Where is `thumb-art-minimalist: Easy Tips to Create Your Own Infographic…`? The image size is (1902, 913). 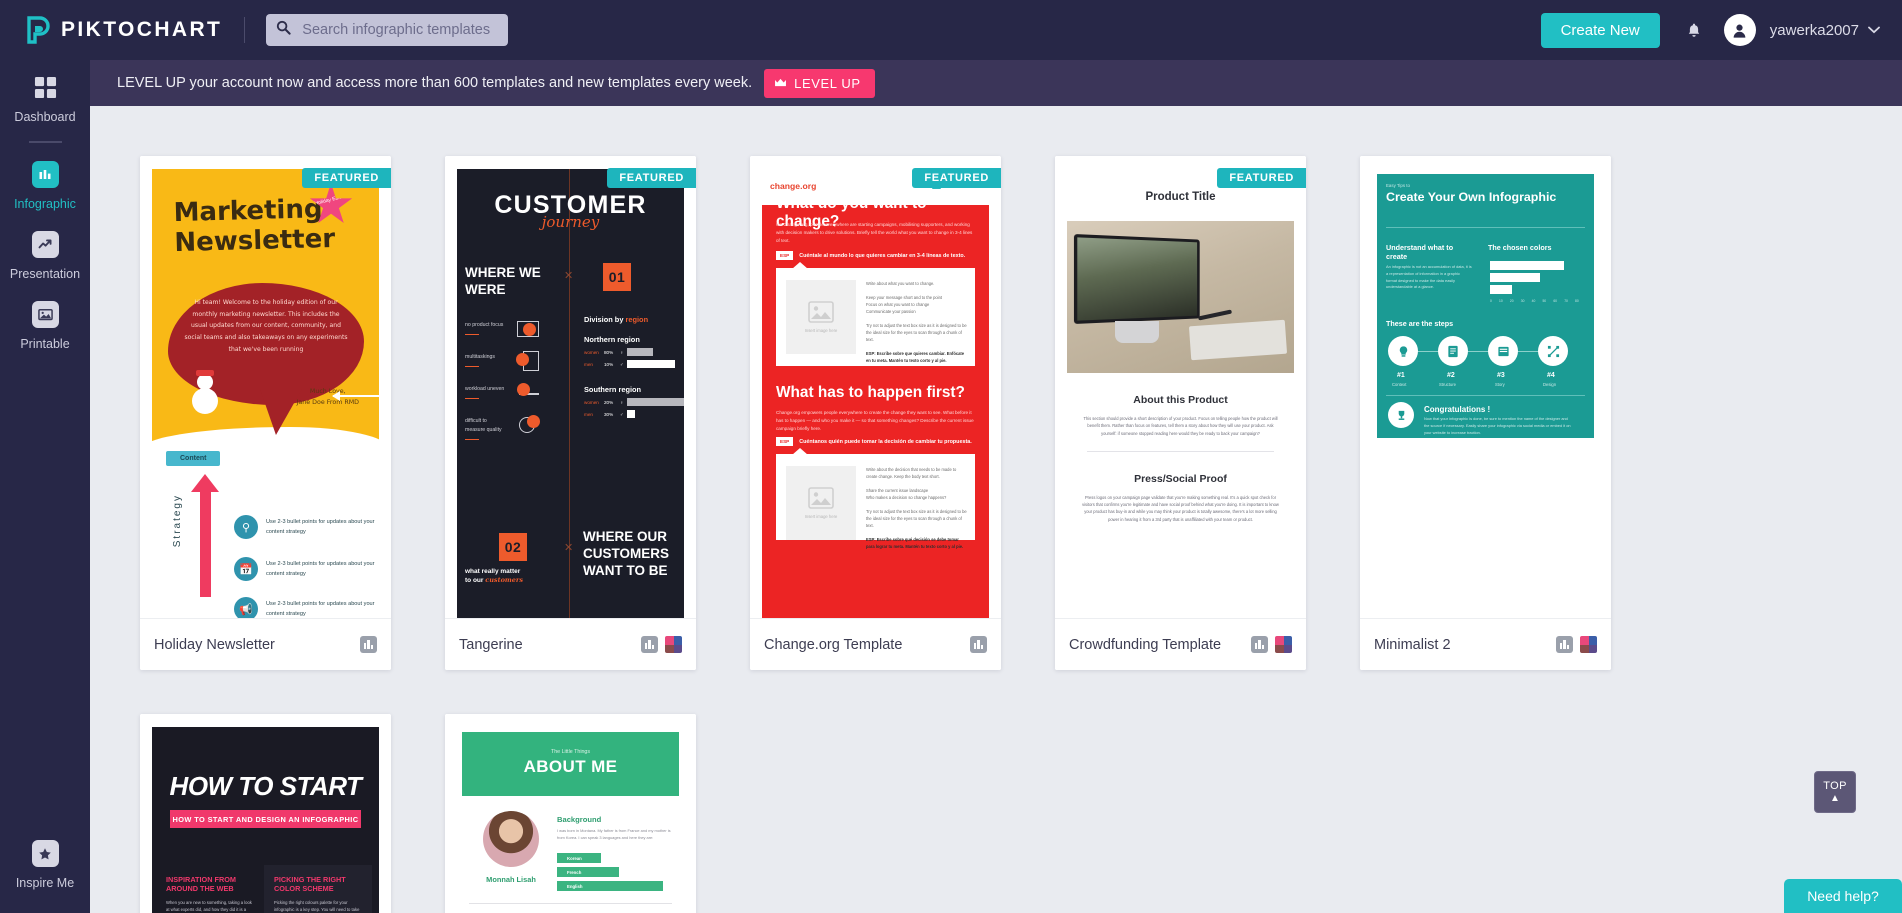
thumb-art-minimalist: Easy Tips to Create Your Own Infographic… is located at coordinates (1485, 393).